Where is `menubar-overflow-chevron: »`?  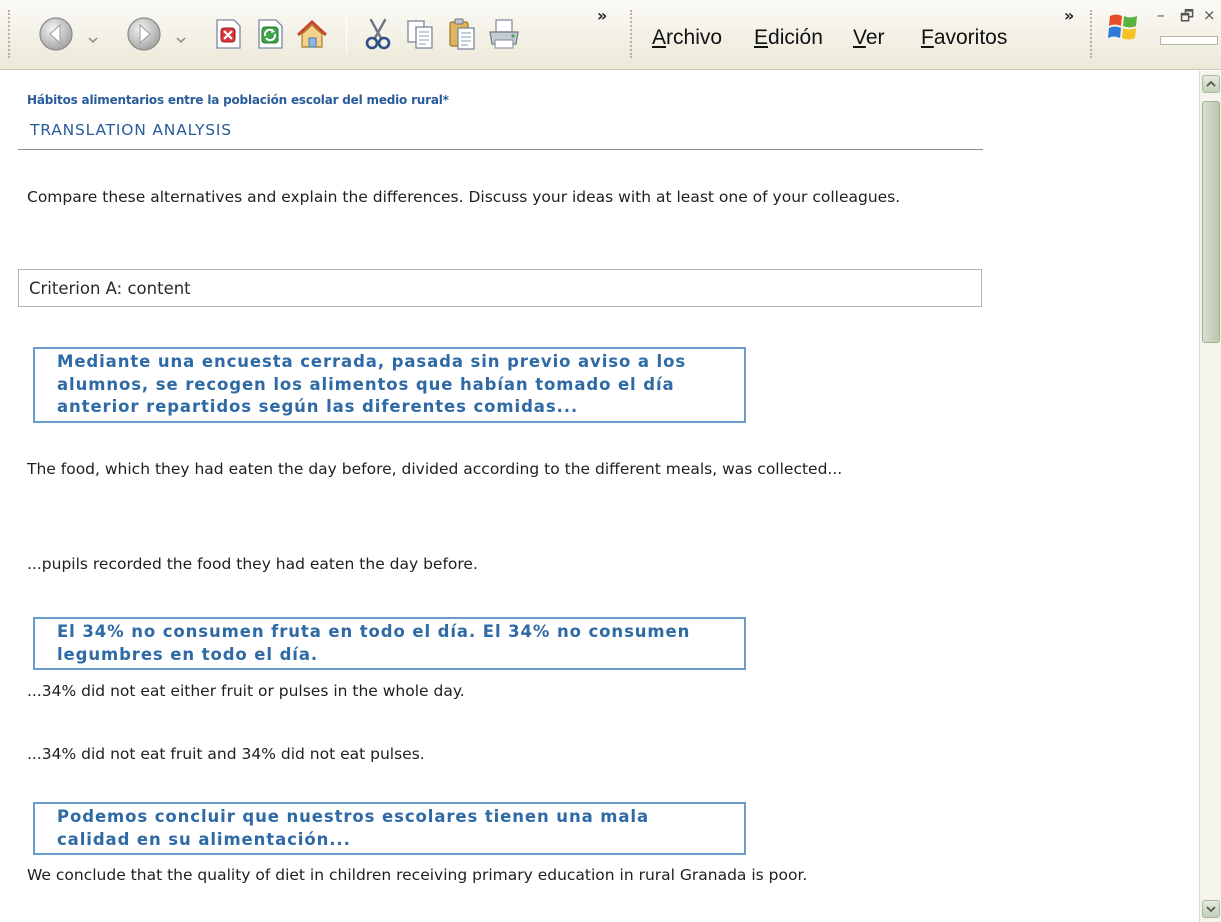 menubar-overflow-chevron: » is located at coordinates (1069, 15).